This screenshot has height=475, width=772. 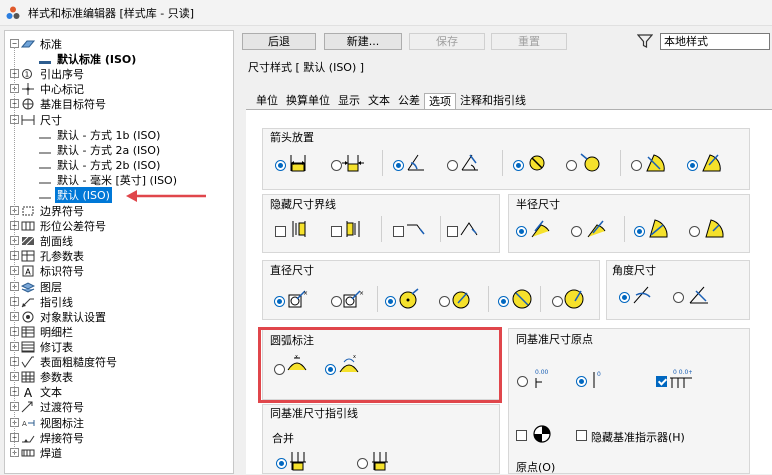 What do you see at coordinates (103, 179) in the screenshot?
I see `tree-item: 默认 - 毫米 [英寸] (ISO)` at bounding box center [103, 179].